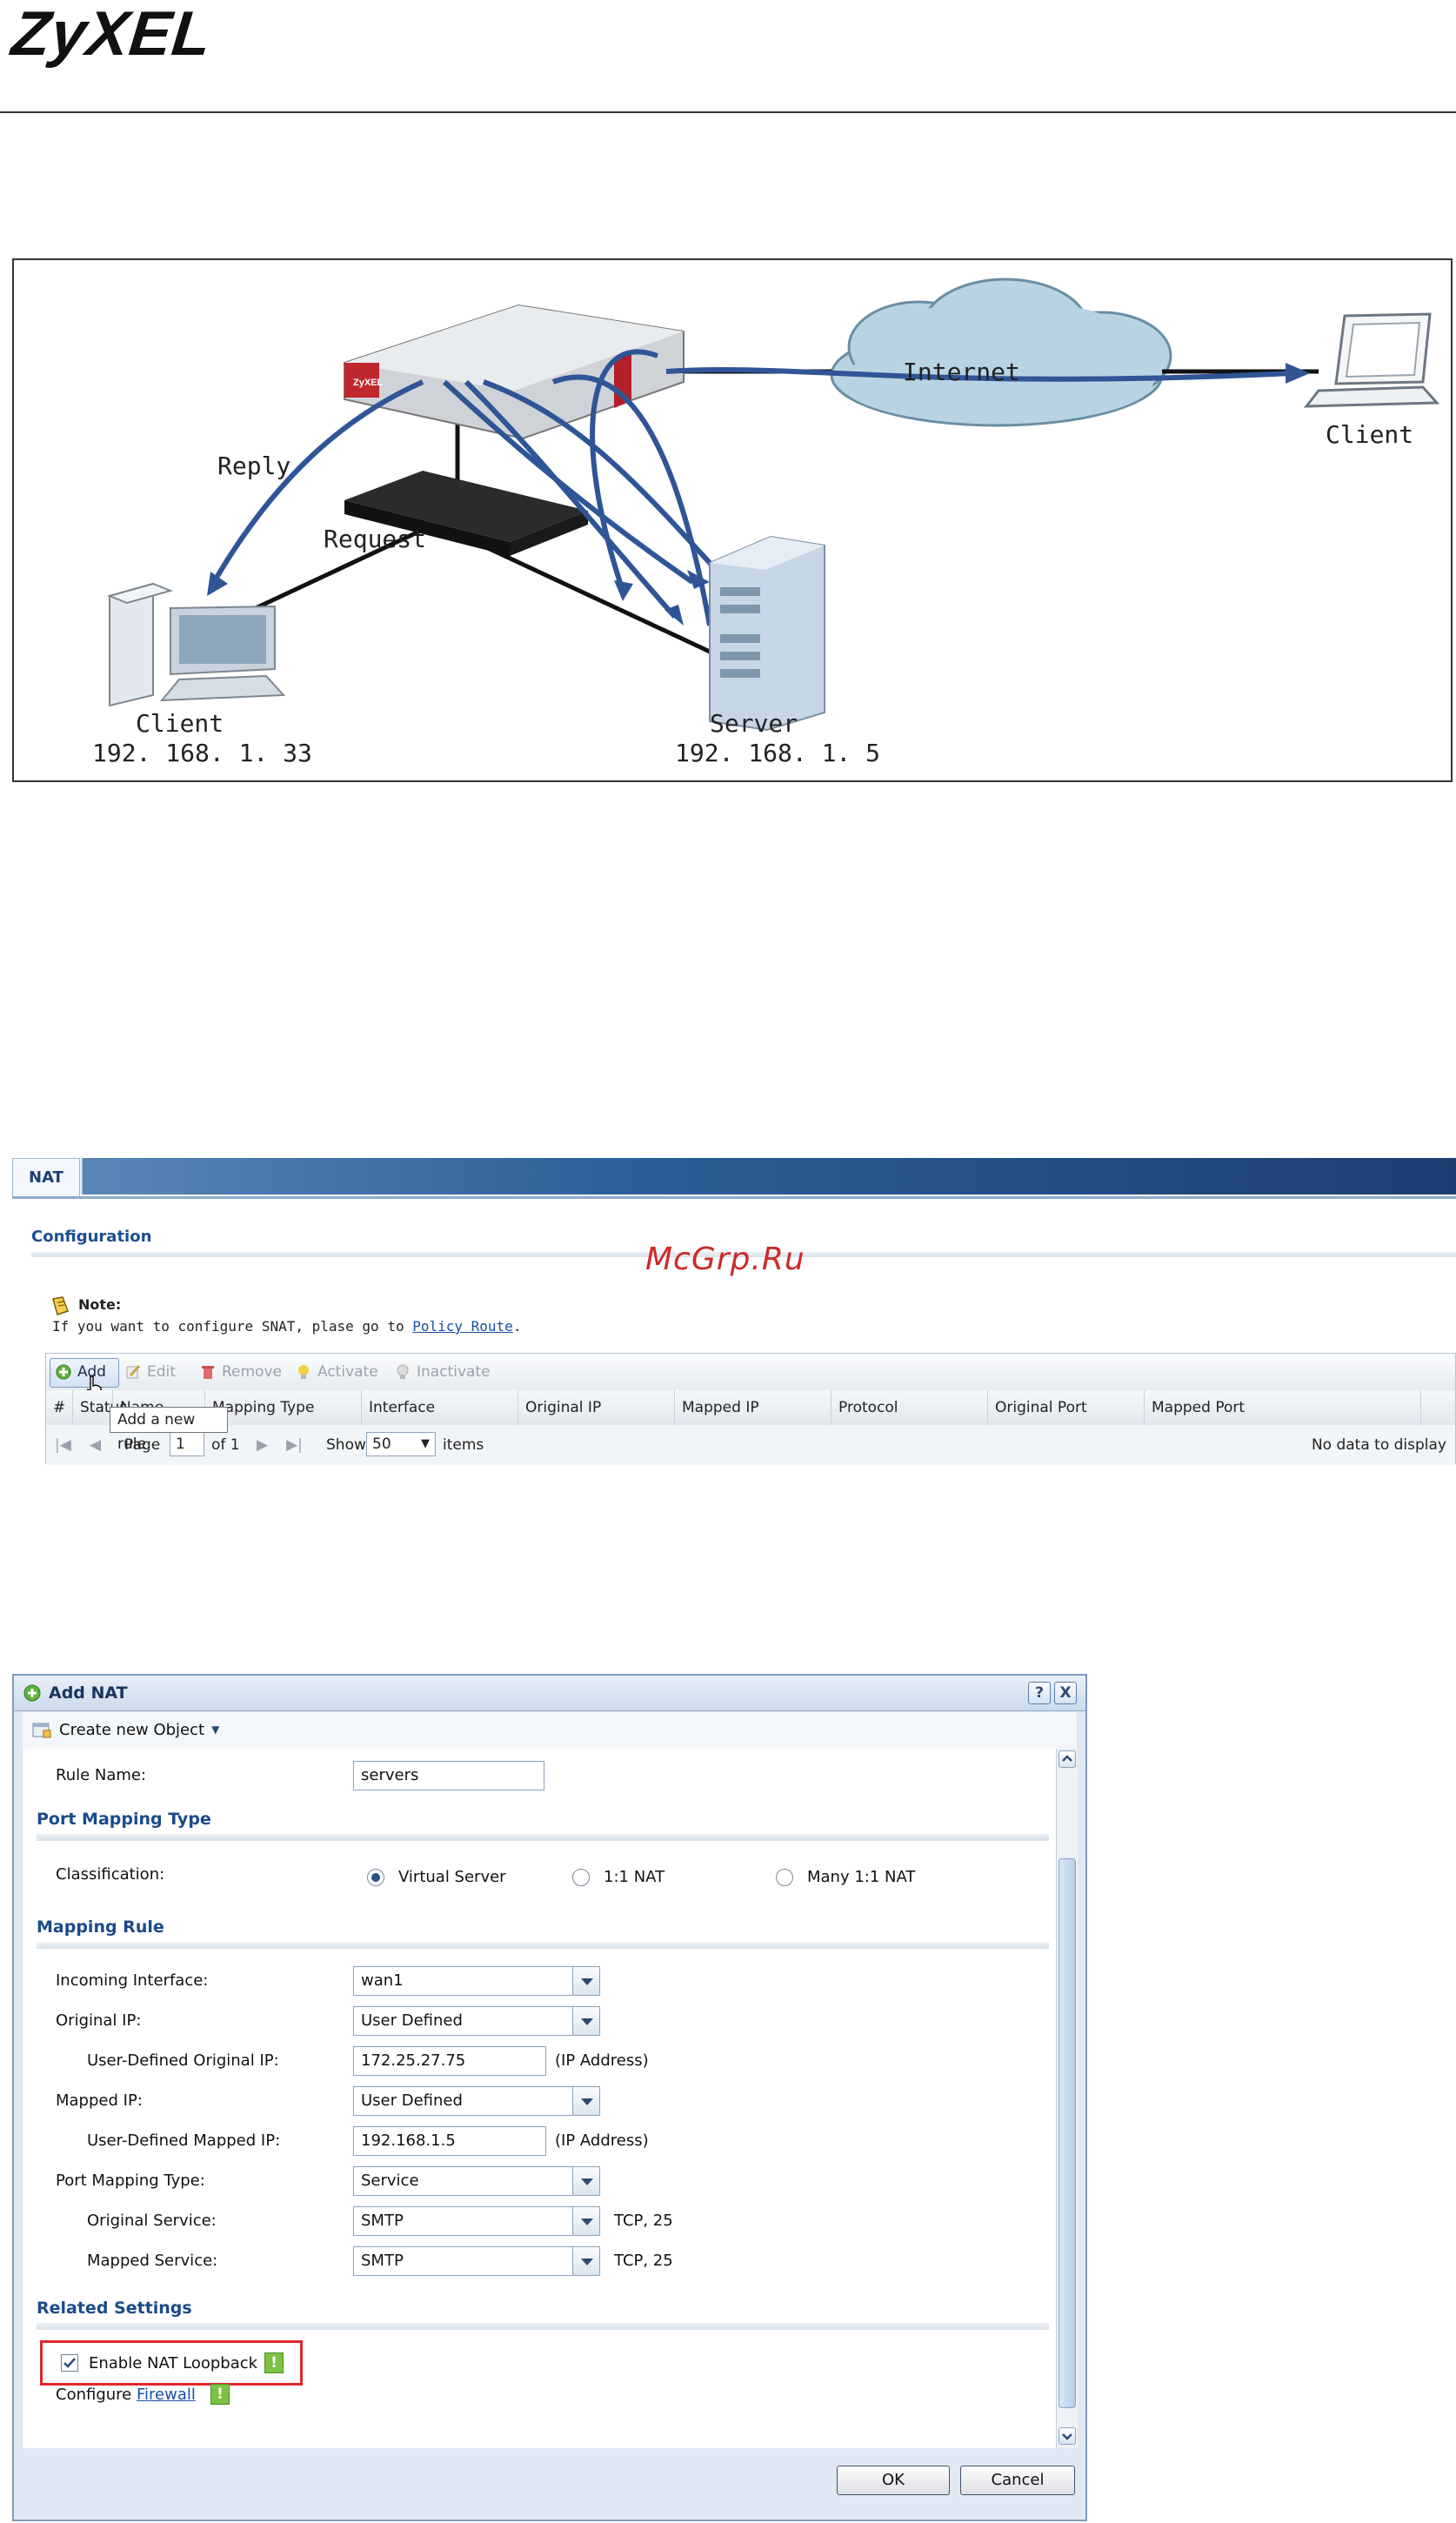 The image size is (1456, 2523). What do you see at coordinates (449, 2141) in the screenshot?
I see `ud-mapped-ip-input: 192.168.1.5` at bounding box center [449, 2141].